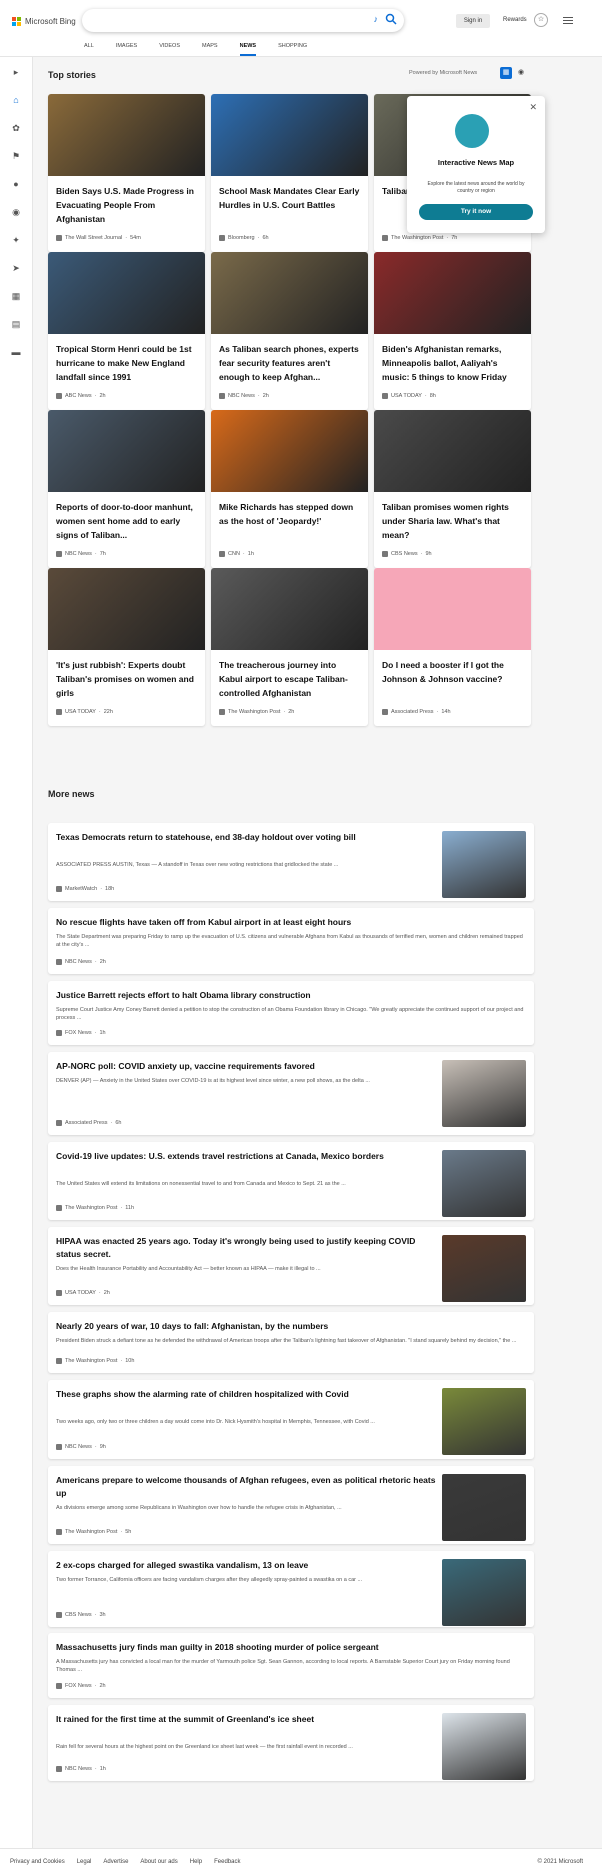 This screenshot has height=1875, width=602. I want to click on money-icon: ▬, so click(16, 352).